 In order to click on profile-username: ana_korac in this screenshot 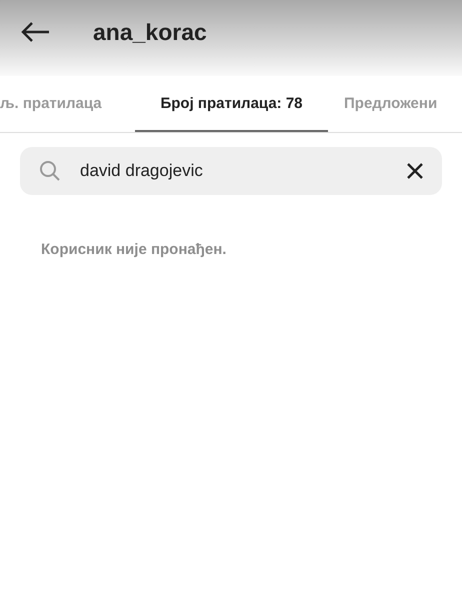, I will do `click(150, 32)`.